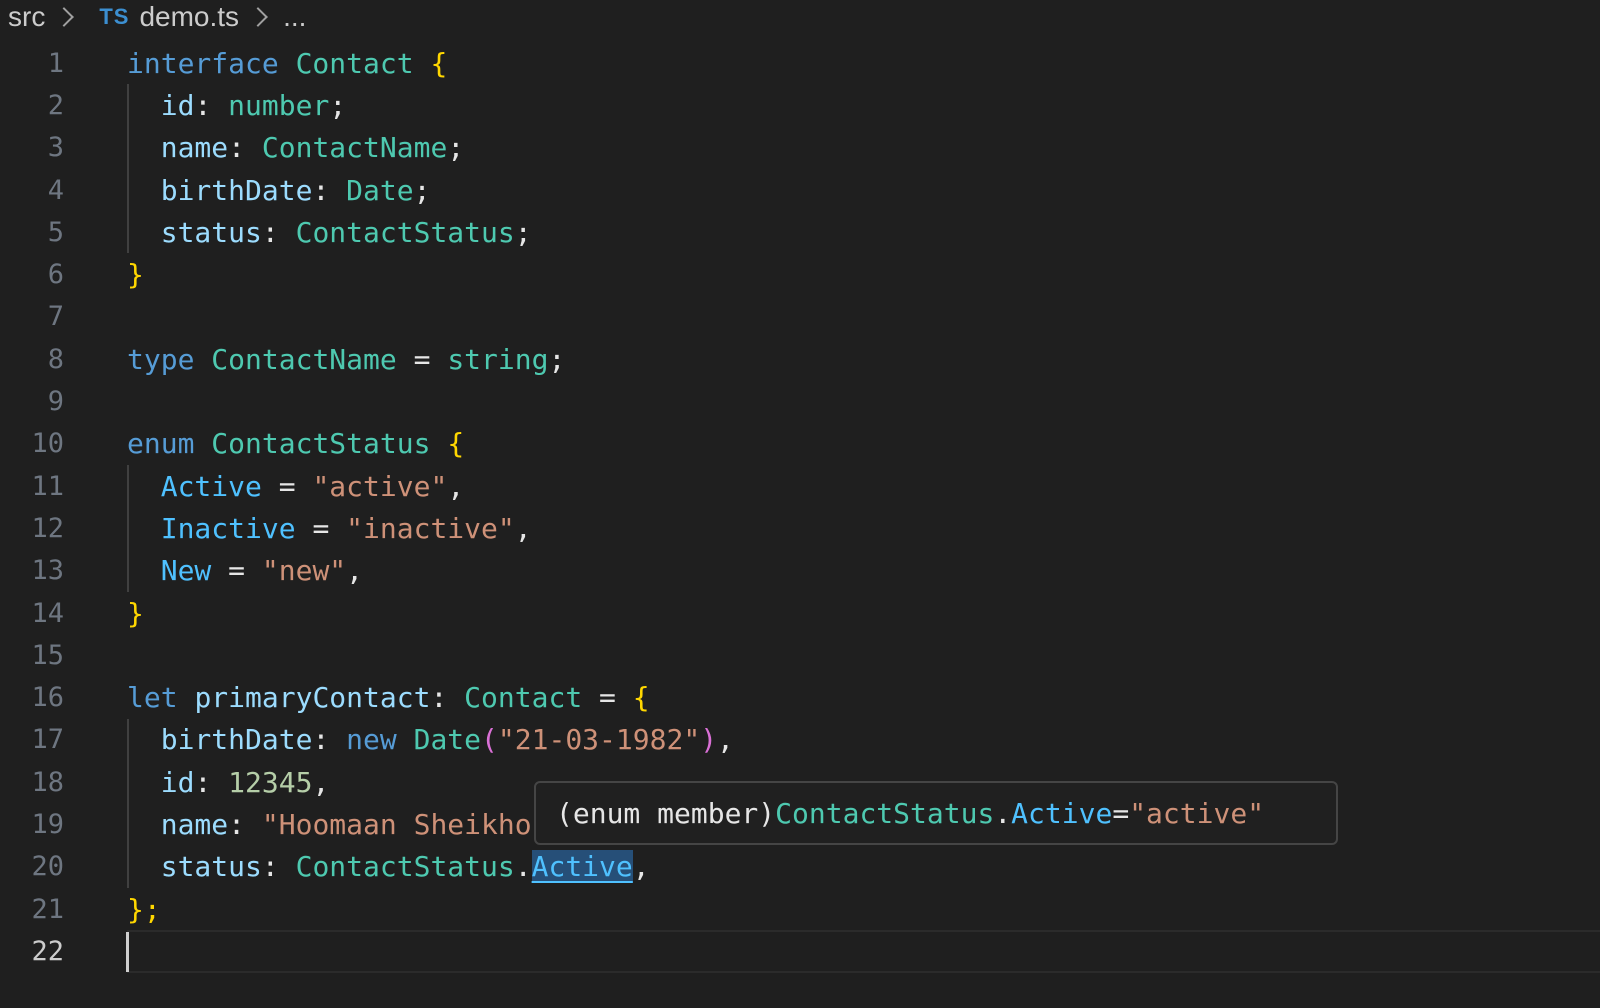 The height and width of the screenshot is (1008, 1600). Describe the element at coordinates (885, 813) in the screenshot. I see `tooltip-enum: ContactStatus` at that location.